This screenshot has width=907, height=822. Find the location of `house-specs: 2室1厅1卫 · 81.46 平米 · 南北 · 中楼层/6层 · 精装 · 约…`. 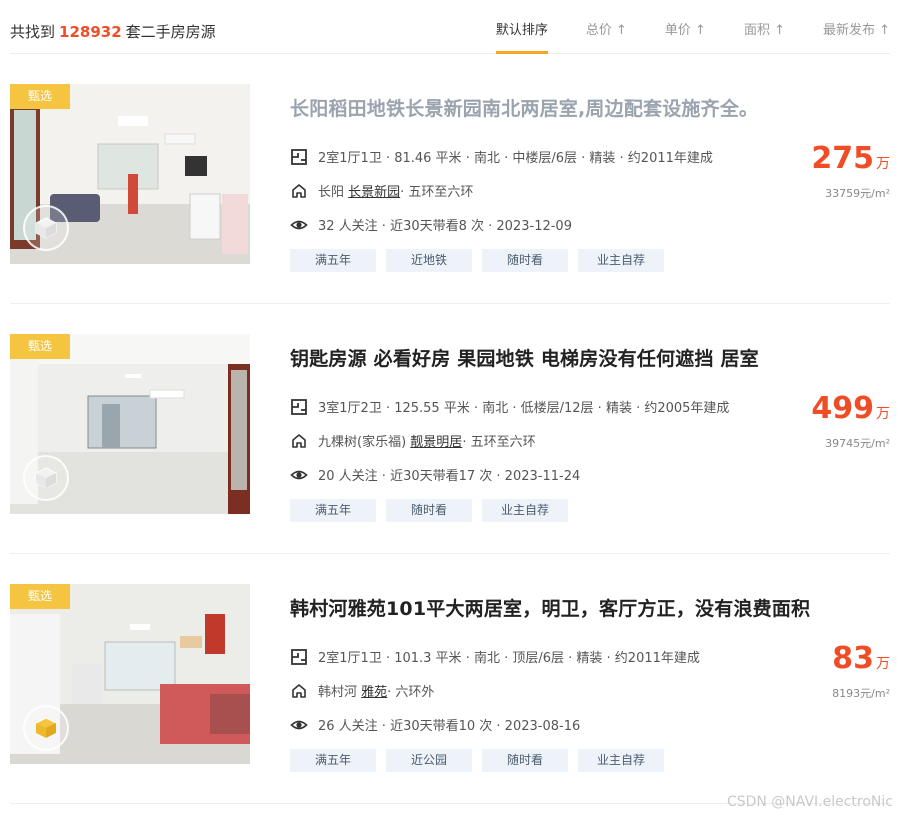

house-specs: 2室1厅1卫 · 81.46 平米 · 南北 · 中楼层/6层 · 精装 · 约… is located at coordinates (501, 156).